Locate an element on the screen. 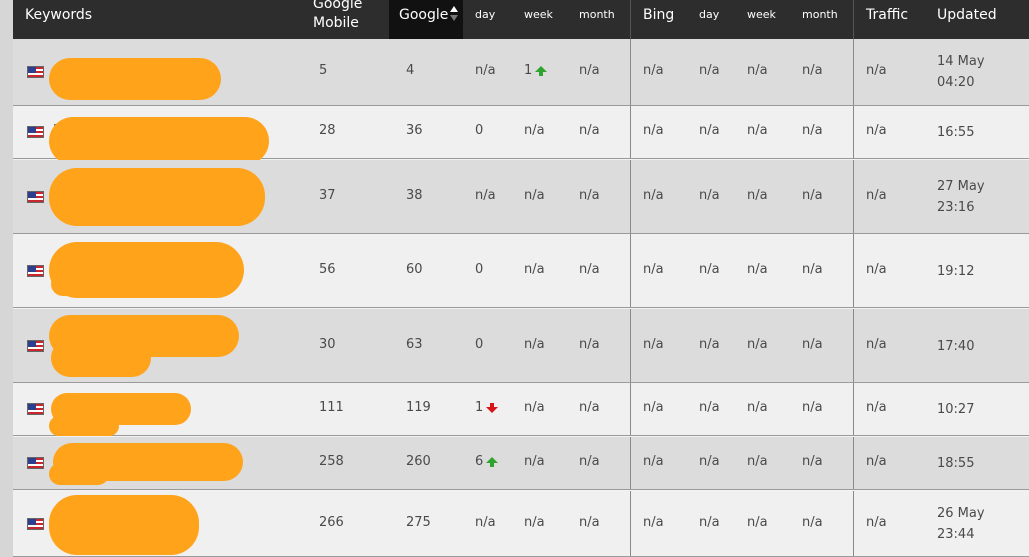 This screenshot has height=557, width=1029. header-bing-week: week is located at coordinates (761, 14).